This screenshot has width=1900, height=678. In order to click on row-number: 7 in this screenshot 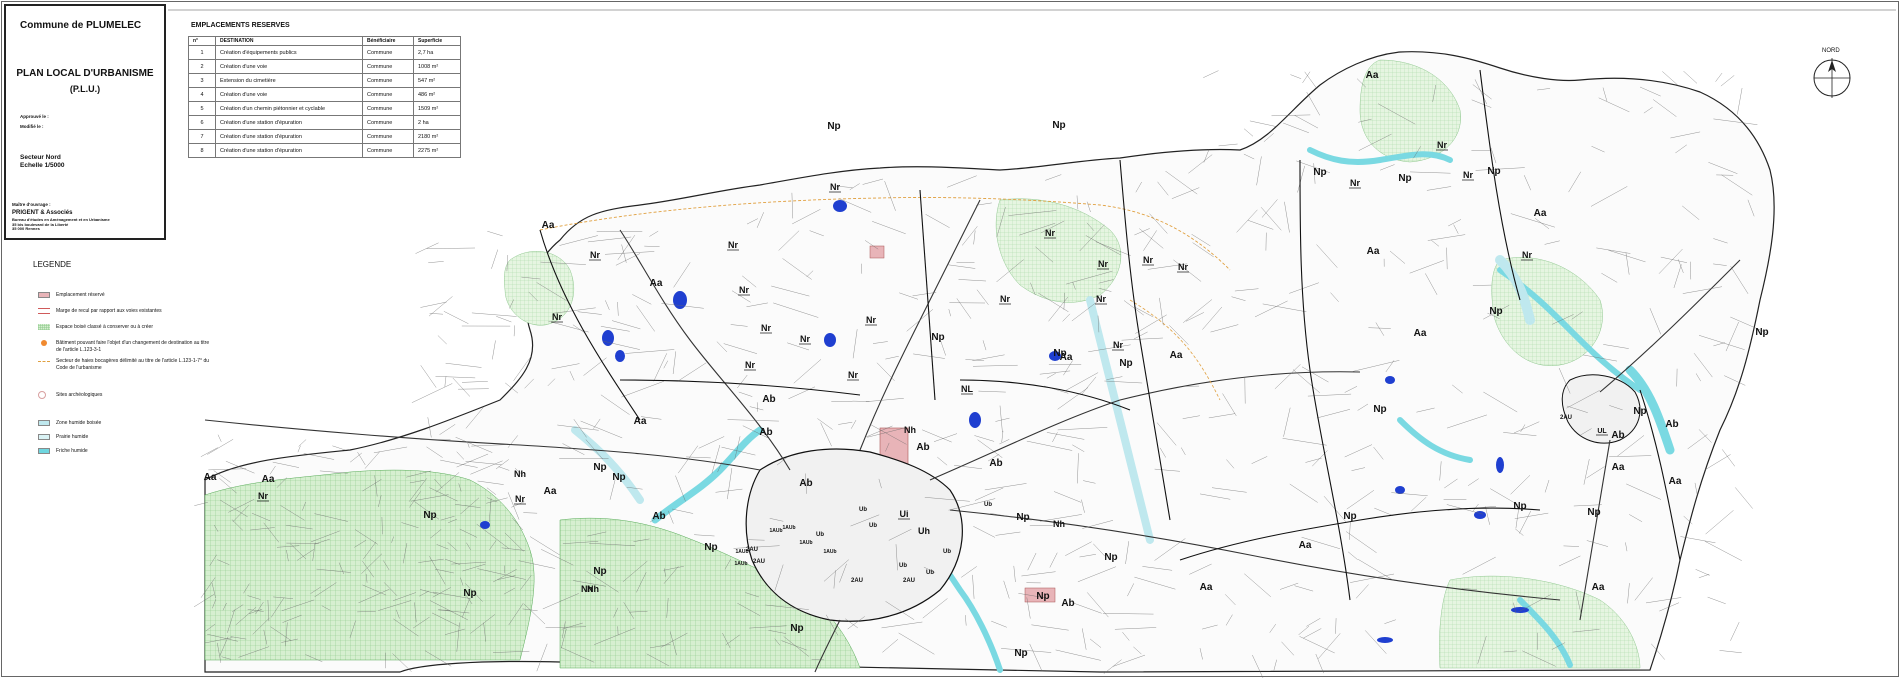, I will do `click(202, 136)`.